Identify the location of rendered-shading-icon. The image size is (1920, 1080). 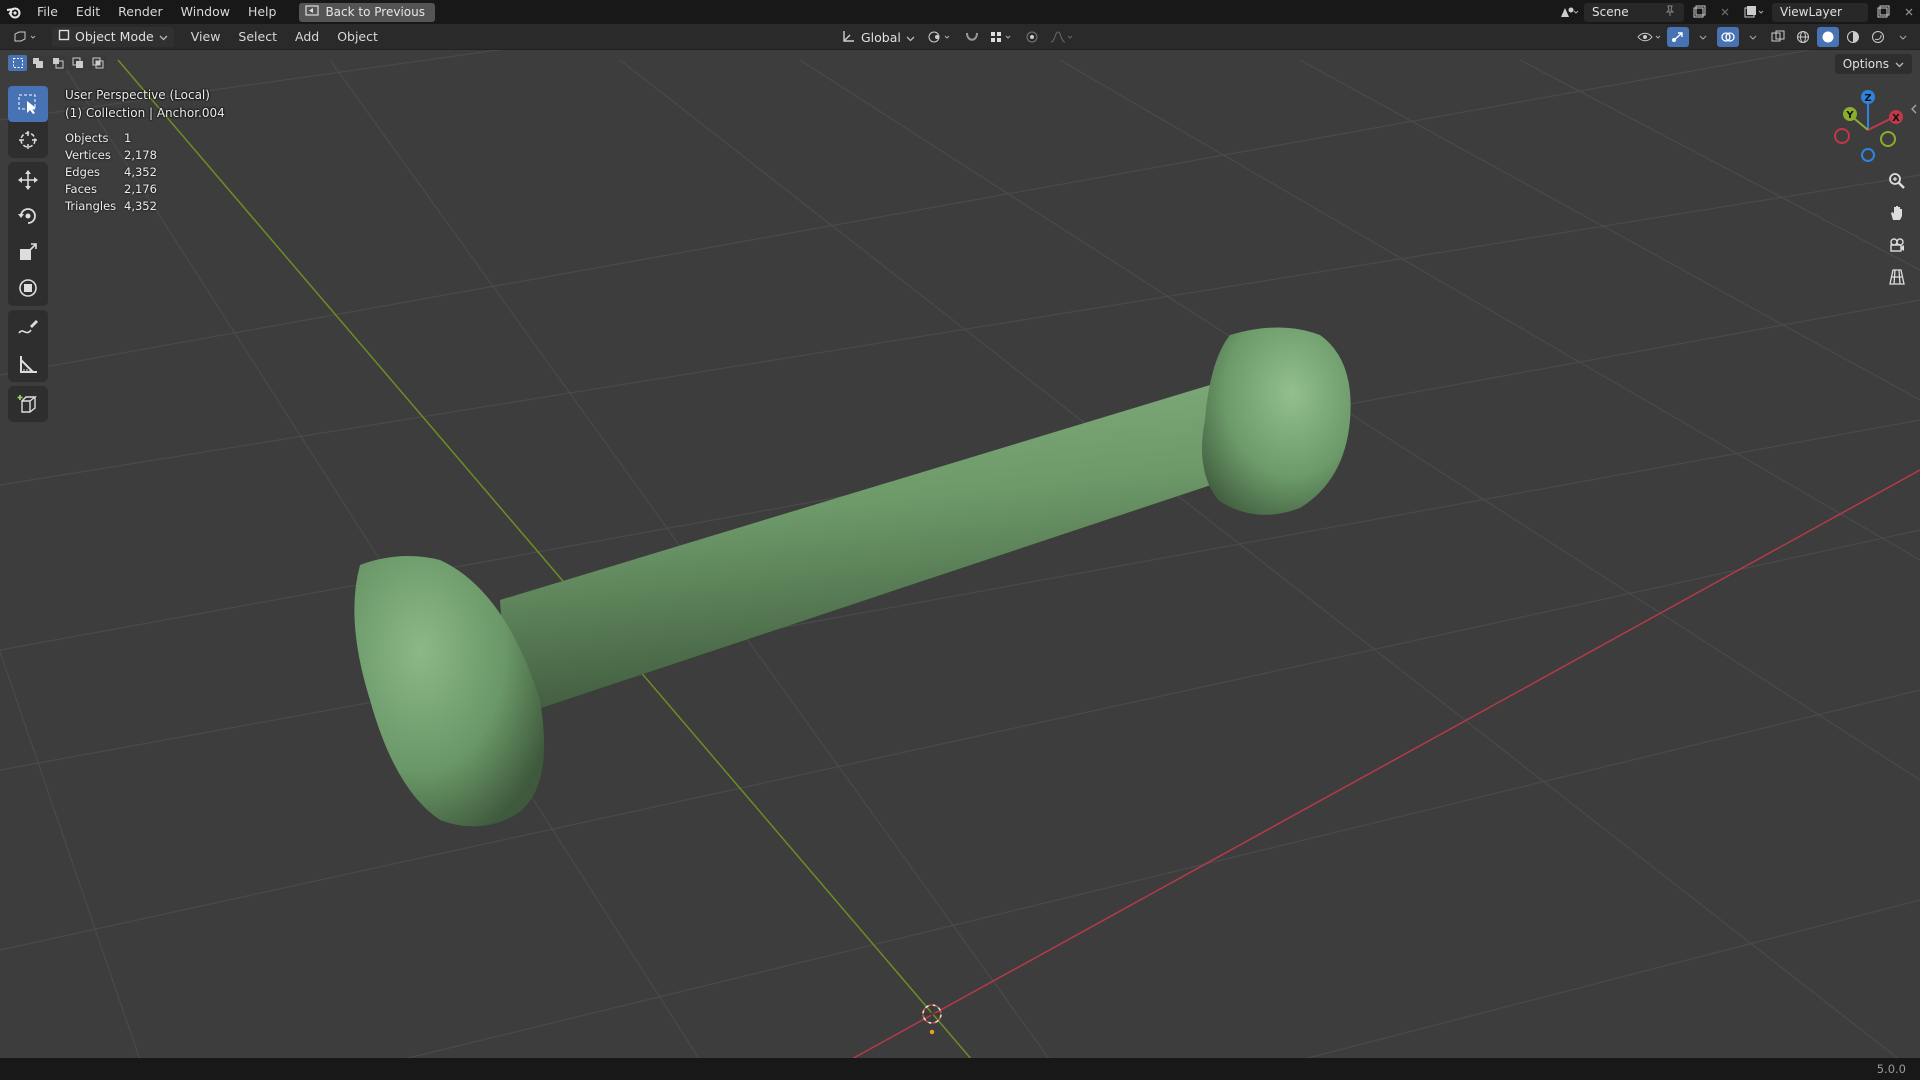
(1878, 37).